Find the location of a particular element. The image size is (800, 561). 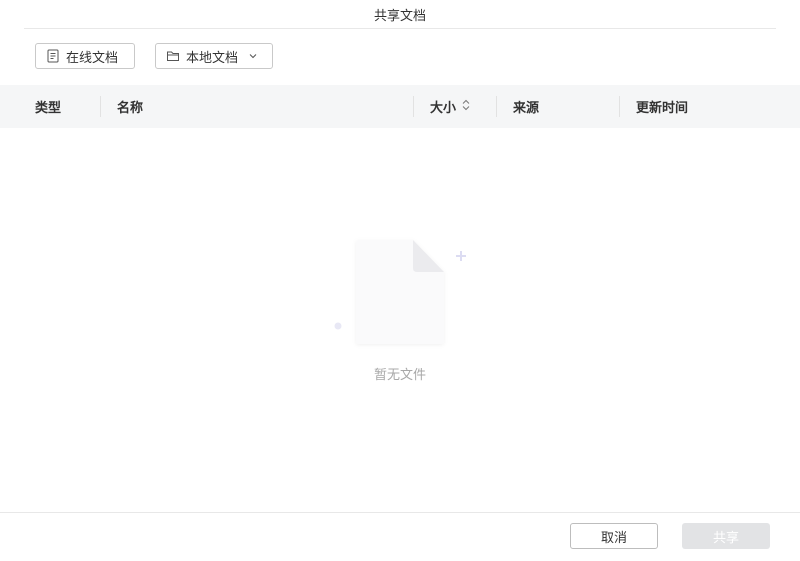

share-button: 共享 is located at coordinates (726, 536).